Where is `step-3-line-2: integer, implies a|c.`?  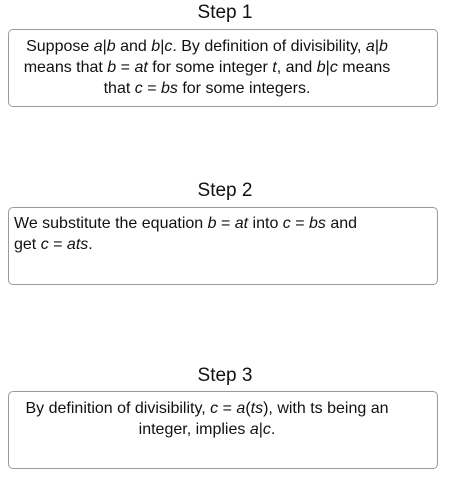 step-3-line-2: integer, implies a|c. is located at coordinates (207, 429).